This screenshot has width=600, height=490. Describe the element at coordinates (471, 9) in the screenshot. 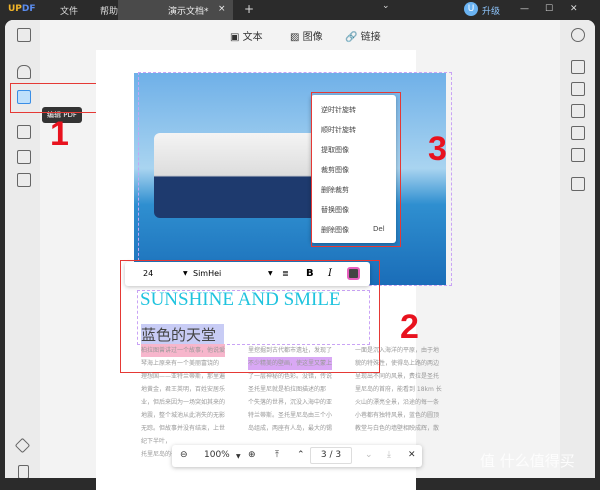

I see `avatar: U` at that location.